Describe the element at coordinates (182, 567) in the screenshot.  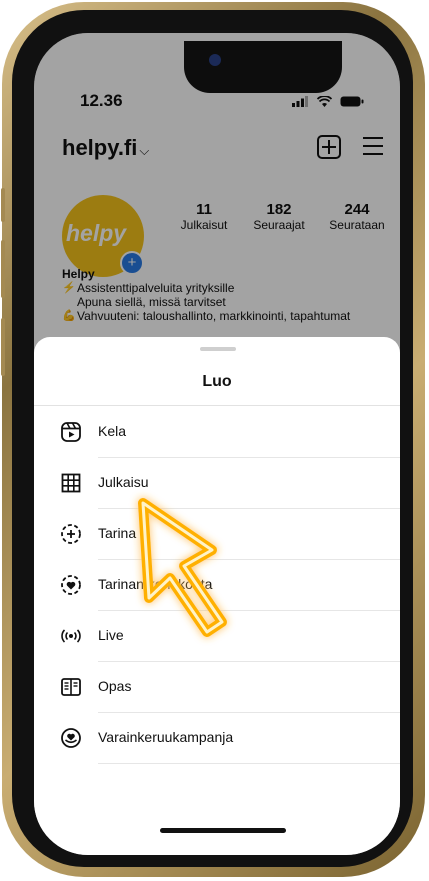
I see `annotation-arrow-icon` at that location.